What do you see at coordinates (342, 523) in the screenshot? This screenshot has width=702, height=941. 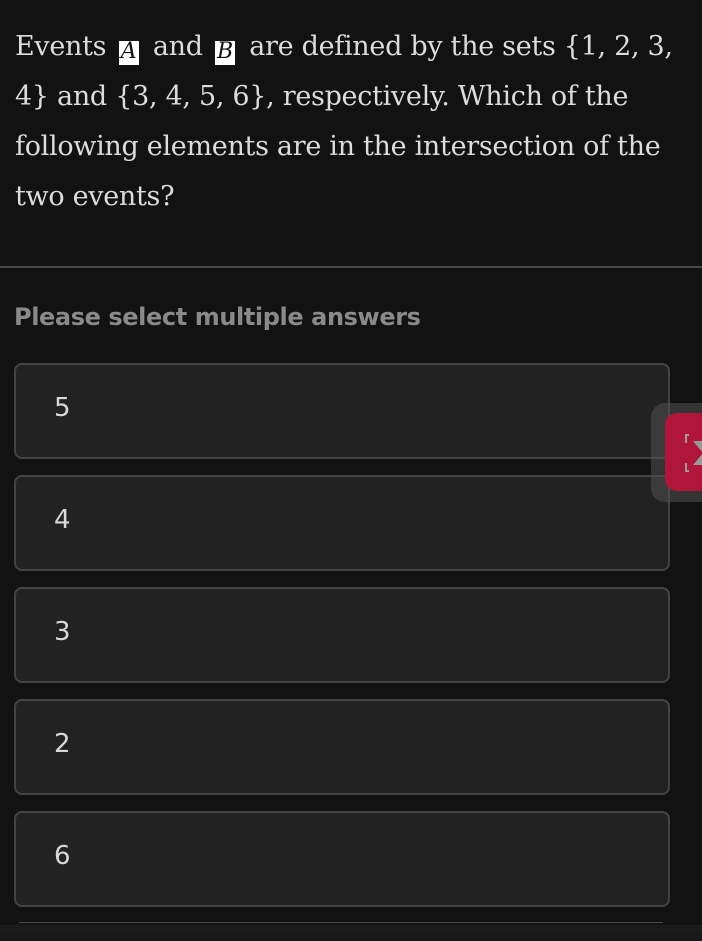 I see `answer-option: 4` at bounding box center [342, 523].